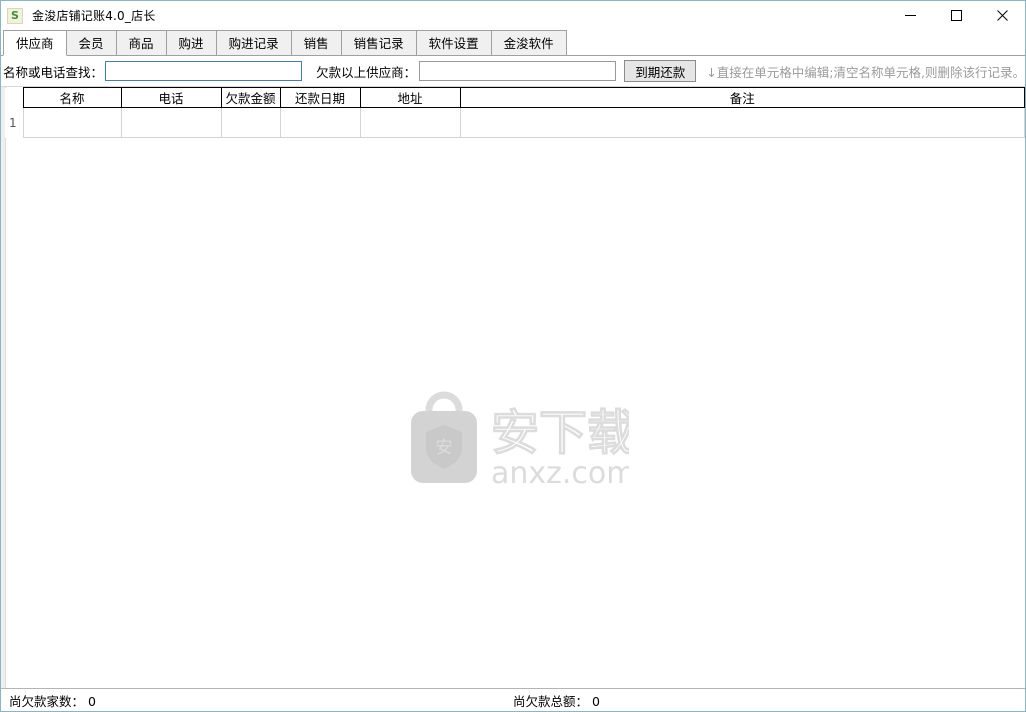  I want to click on minimize-button, so click(910, 15).